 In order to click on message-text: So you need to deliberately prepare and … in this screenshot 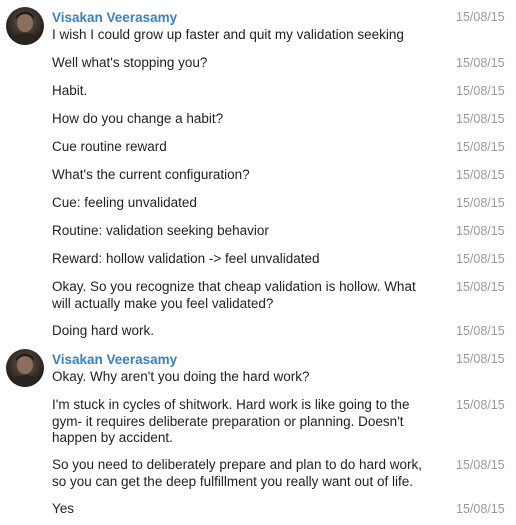, I will do `click(237, 473)`.